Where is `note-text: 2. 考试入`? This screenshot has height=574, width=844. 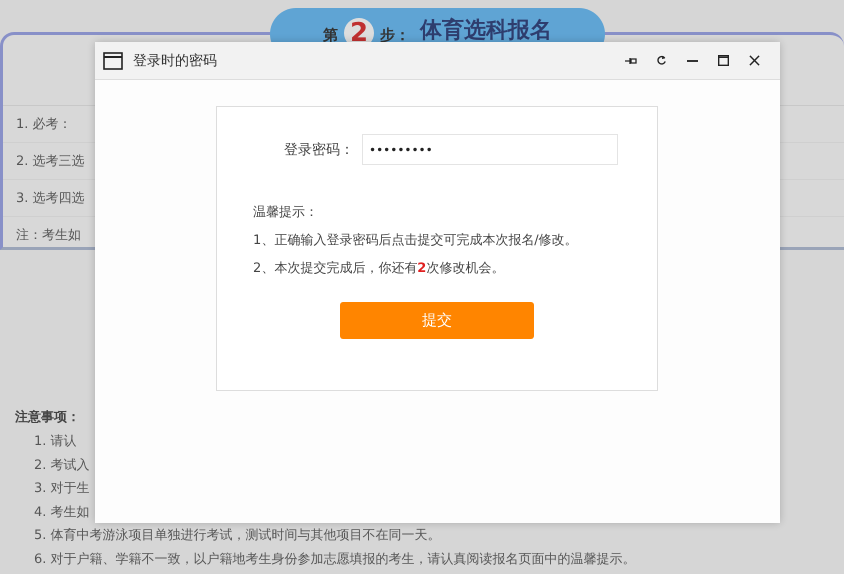
note-text: 2. 考试入 is located at coordinates (62, 465).